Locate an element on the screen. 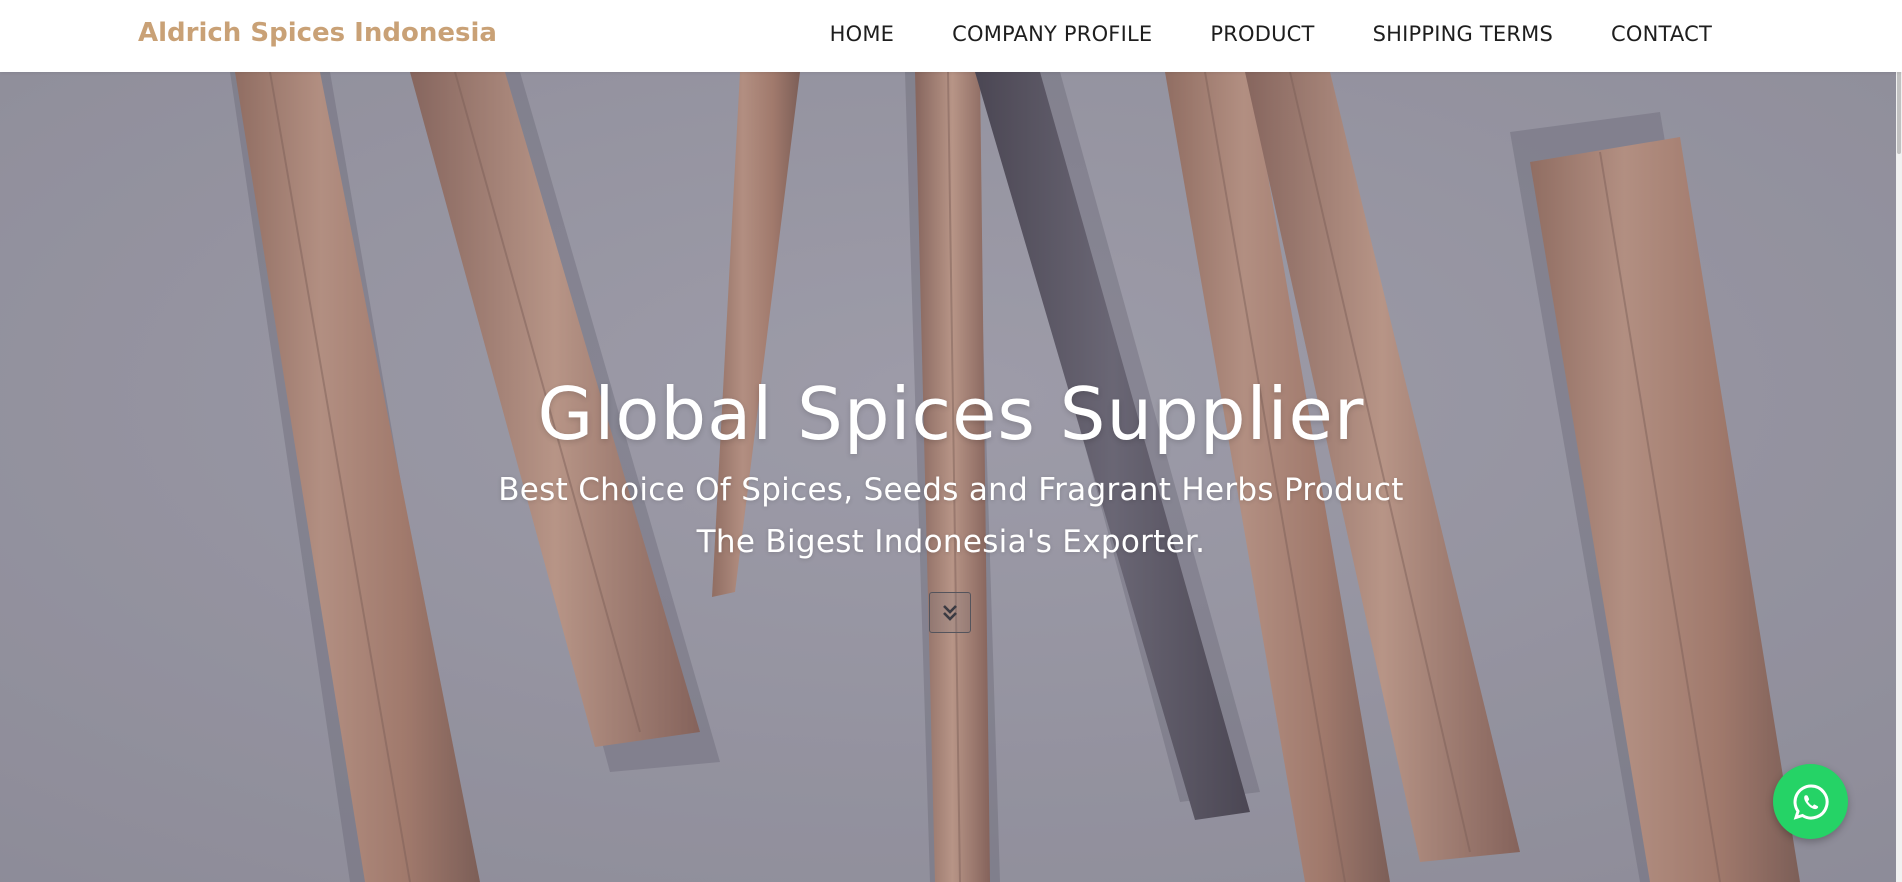 This screenshot has height=882, width=1902. nav-home: HOME is located at coordinates (862, 34).